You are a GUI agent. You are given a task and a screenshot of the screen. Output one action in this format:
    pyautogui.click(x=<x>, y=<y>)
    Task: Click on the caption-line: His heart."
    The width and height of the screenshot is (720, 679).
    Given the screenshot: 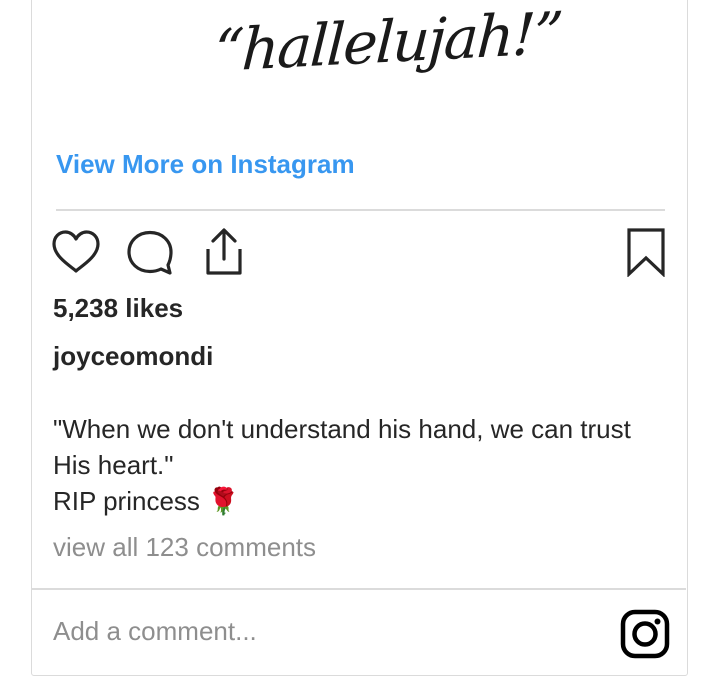 What is the action you would take?
    pyautogui.click(x=113, y=465)
    